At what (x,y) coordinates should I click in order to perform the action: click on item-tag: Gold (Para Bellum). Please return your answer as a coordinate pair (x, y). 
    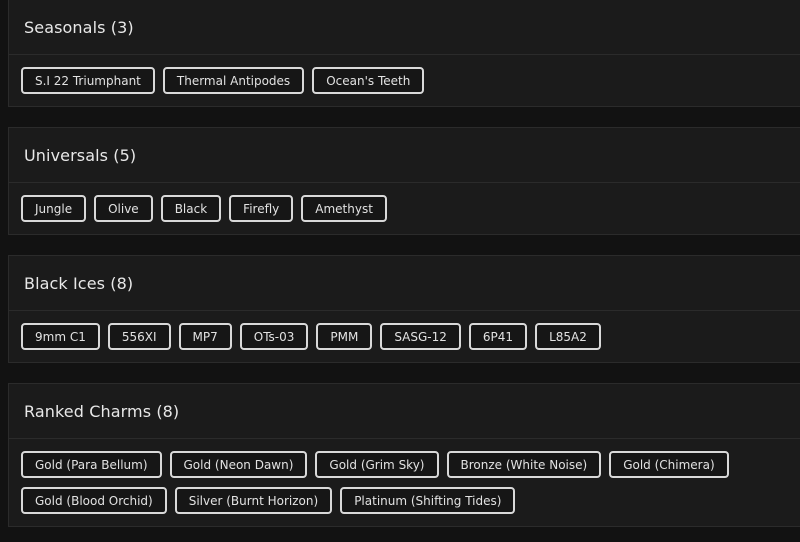
    Looking at the image, I should click on (91, 464).